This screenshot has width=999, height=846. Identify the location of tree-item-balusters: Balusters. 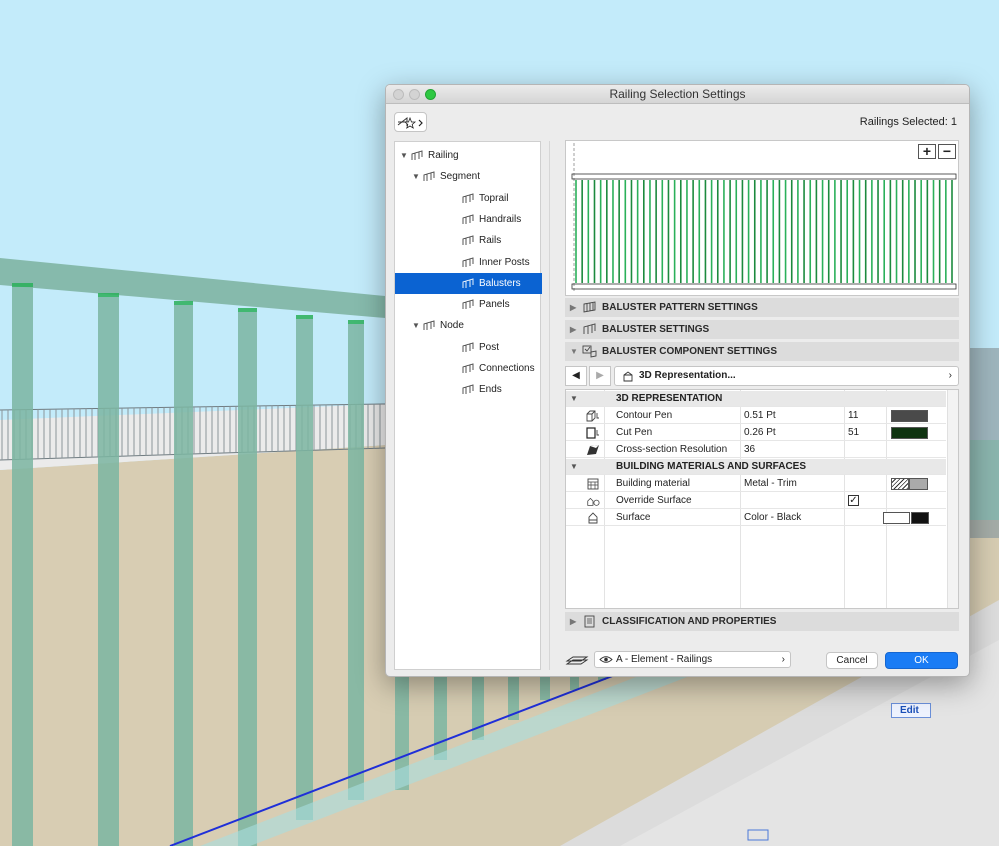
(468, 283).